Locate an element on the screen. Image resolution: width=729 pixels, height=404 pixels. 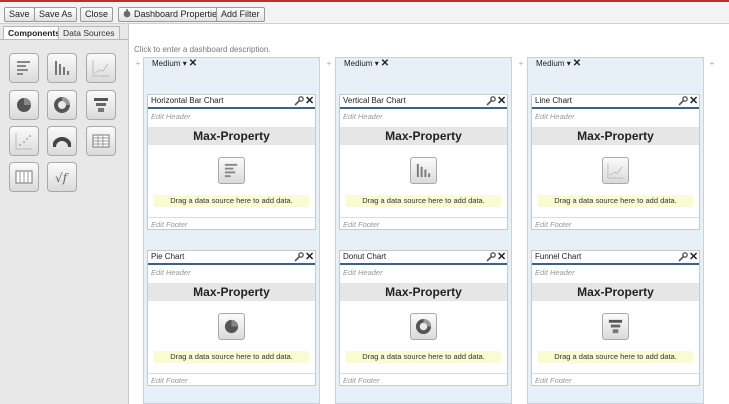
panel-title-bar: Pie Chart ✕ is located at coordinates (231, 258).